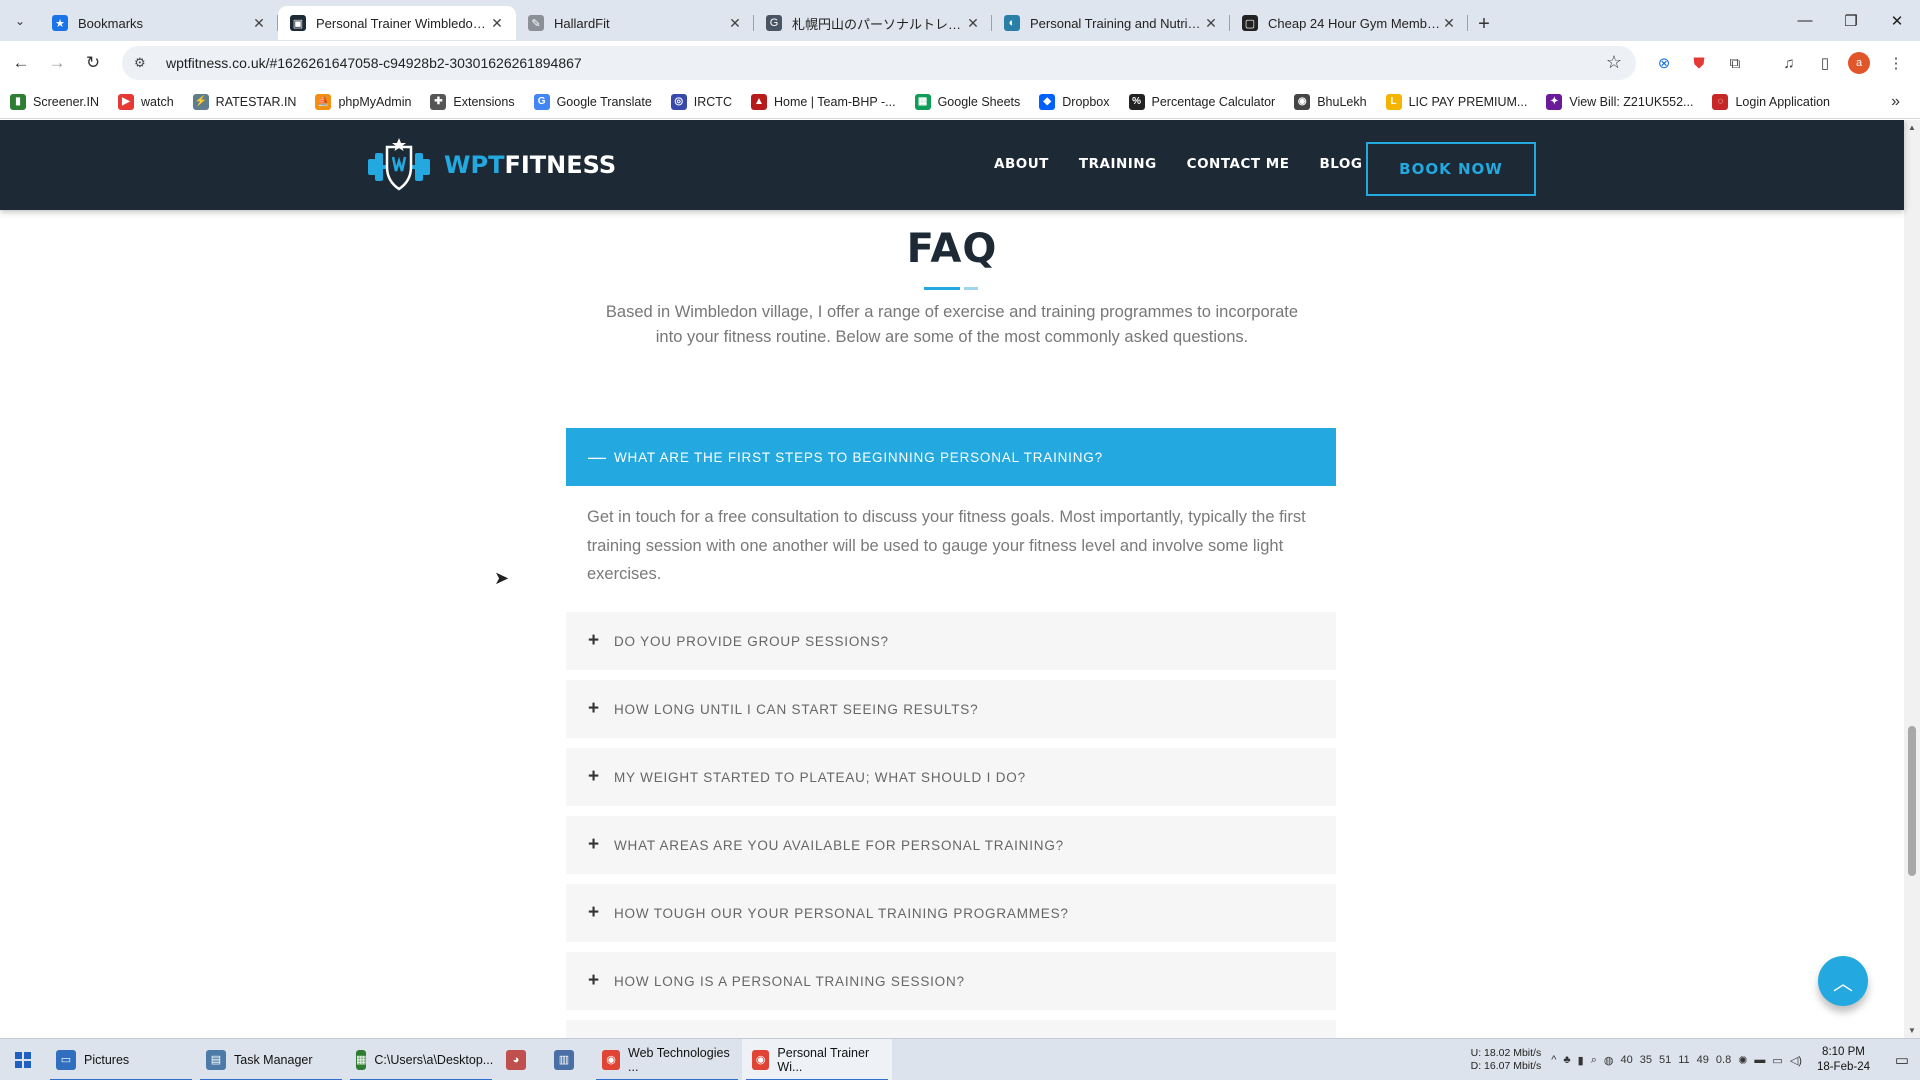 Image resolution: width=1920 pixels, height=1080 pixels. What do you see at coordinates (121, 1059) in the screenshot?
I see `taskbar-app: ▭ Pictures` at bounding box center [121, 1059].